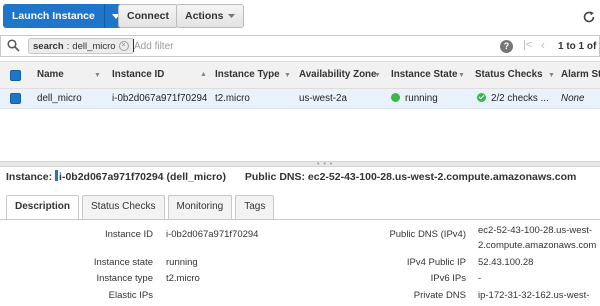 This screenshot has height=306, width=600. What do you see at coordinates (338, 75) in the screenshot?
I see `column-header-availability-zone: Availability Zone` at bounding box center [338, 75].